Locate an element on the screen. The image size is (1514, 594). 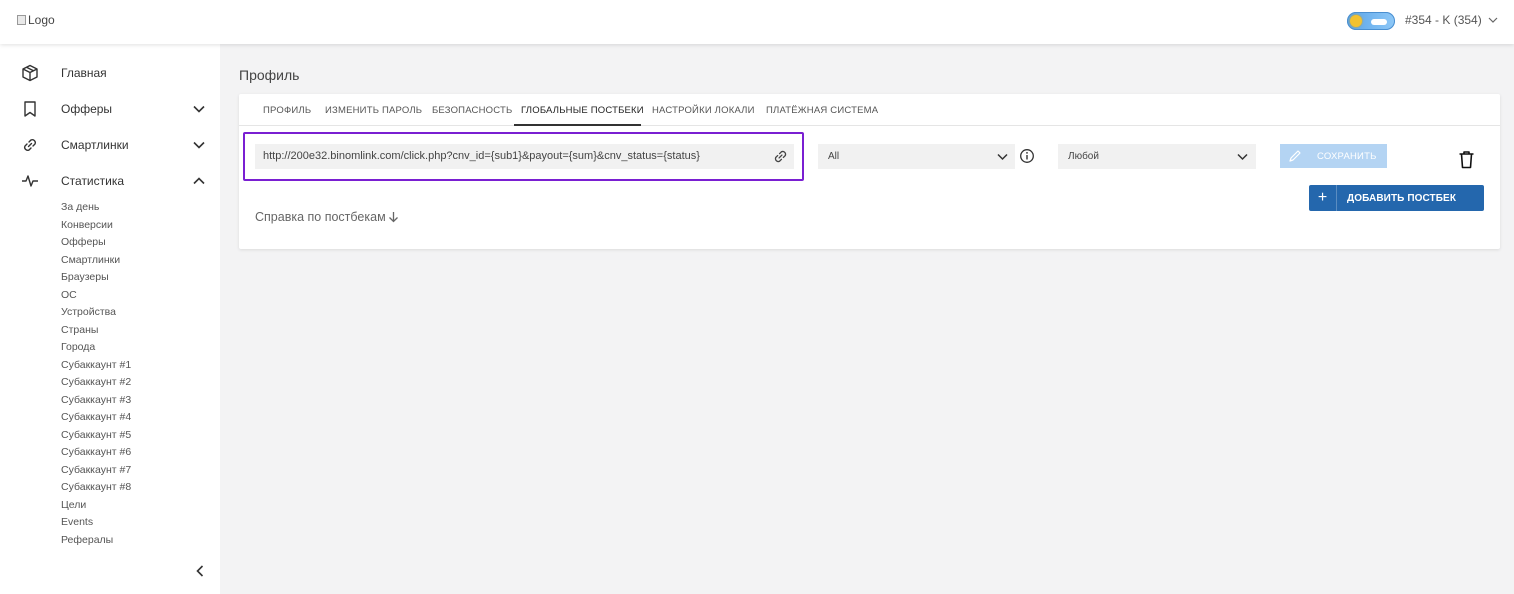
save-button: СОХРАНИТЬ is located at coordinates (1333, 156).